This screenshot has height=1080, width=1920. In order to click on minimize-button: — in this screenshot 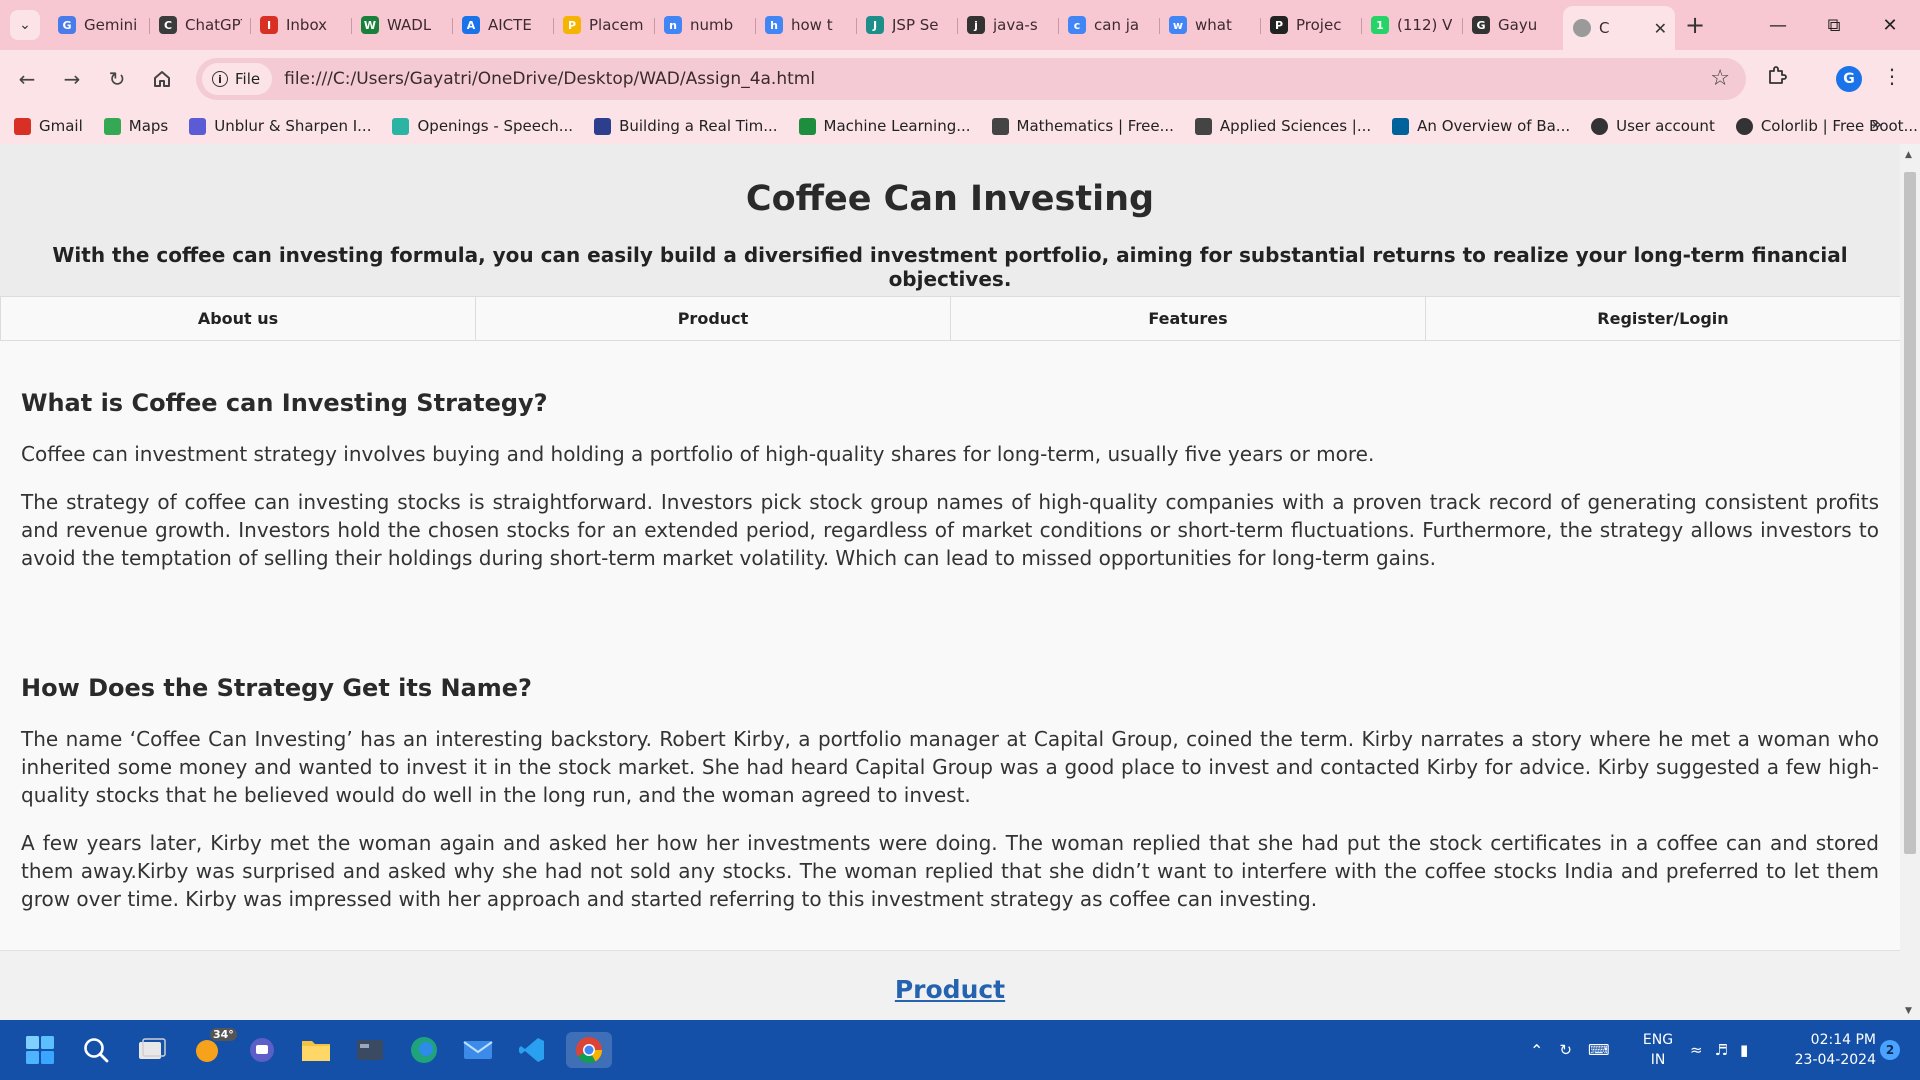, I will do `click(1778, 25)`.